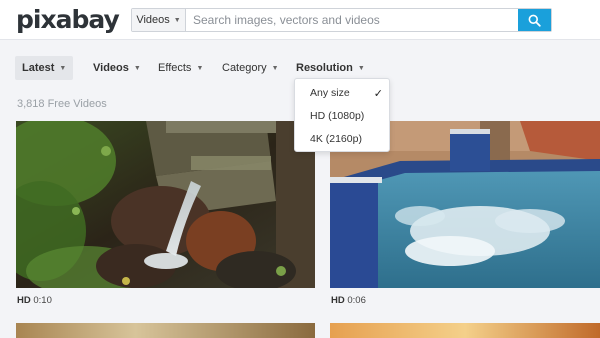 The height and width of the screenshot is (338, 600). Describe the element at coordinates (378, 93) in the screenshot. I see `checkmark-icon: ✓` at that location.